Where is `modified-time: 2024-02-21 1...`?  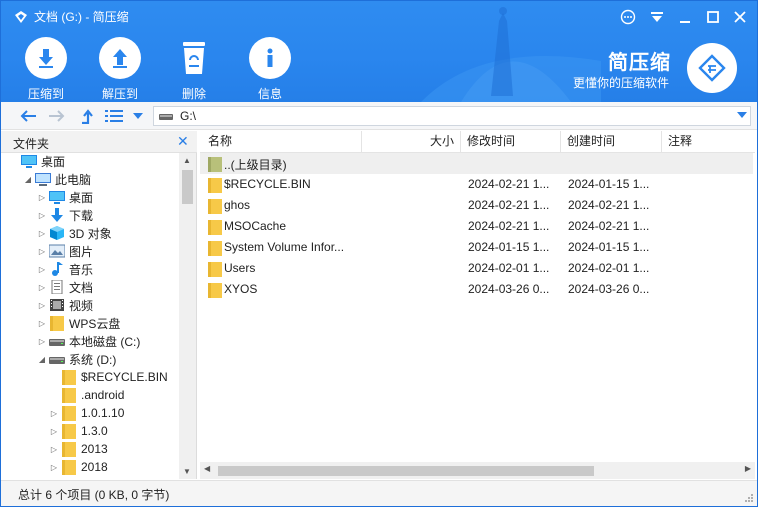
modified-time: 2024-02-21 1... is located at coordinates (509, 205).